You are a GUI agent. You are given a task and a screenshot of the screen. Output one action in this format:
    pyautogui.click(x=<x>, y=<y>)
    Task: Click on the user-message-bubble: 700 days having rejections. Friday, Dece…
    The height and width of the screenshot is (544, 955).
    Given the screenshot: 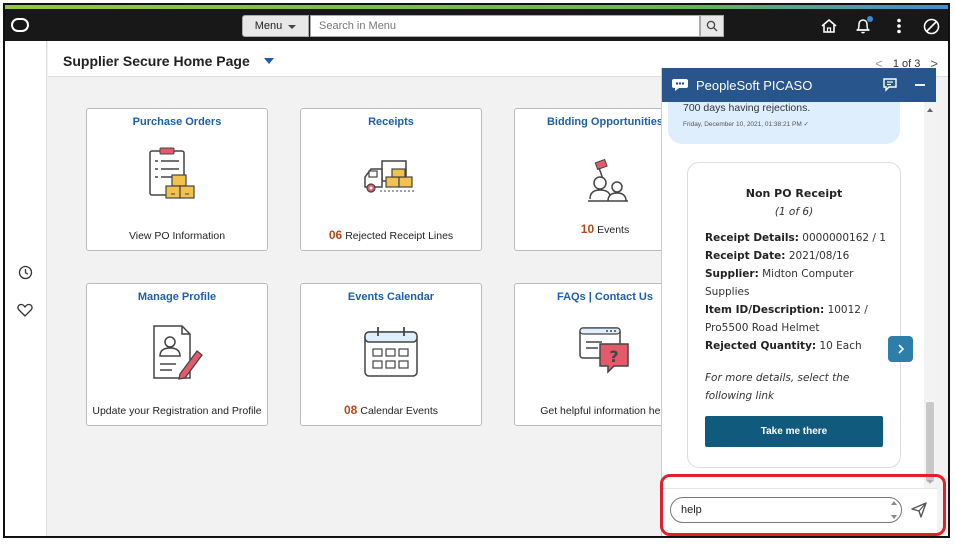 What is the action you would take?
    pyautogui.click(x=784, y=123)
    